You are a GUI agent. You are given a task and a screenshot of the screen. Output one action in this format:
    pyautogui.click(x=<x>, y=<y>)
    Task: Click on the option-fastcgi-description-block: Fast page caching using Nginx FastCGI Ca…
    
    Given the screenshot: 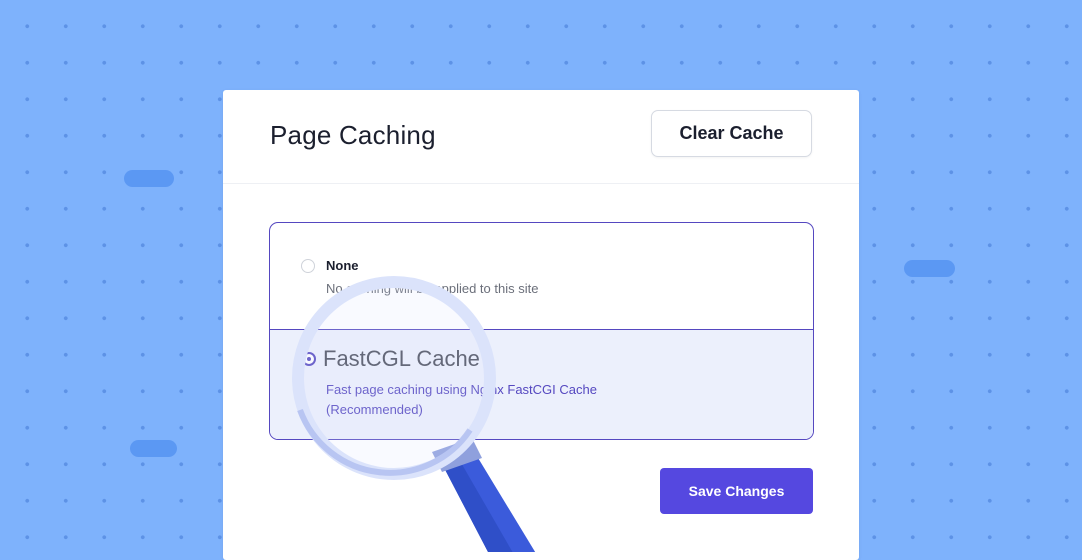 What is the action you would take?
    pyautogui.click(x=461, y=400)
    